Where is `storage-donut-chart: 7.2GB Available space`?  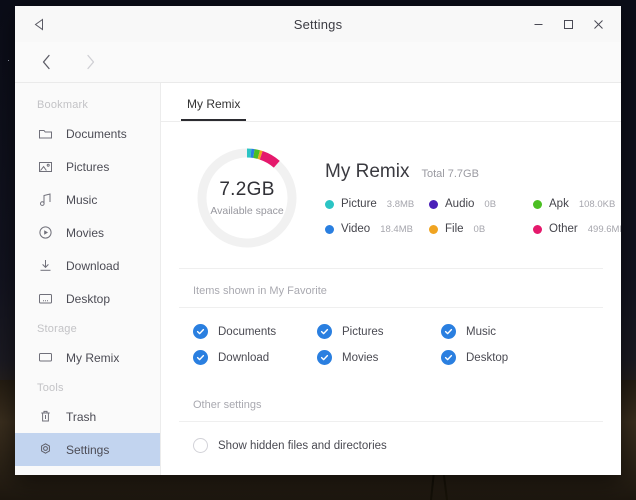 storage-donut-chart: 7.2GB Available space is located at coordinates (247, 198).